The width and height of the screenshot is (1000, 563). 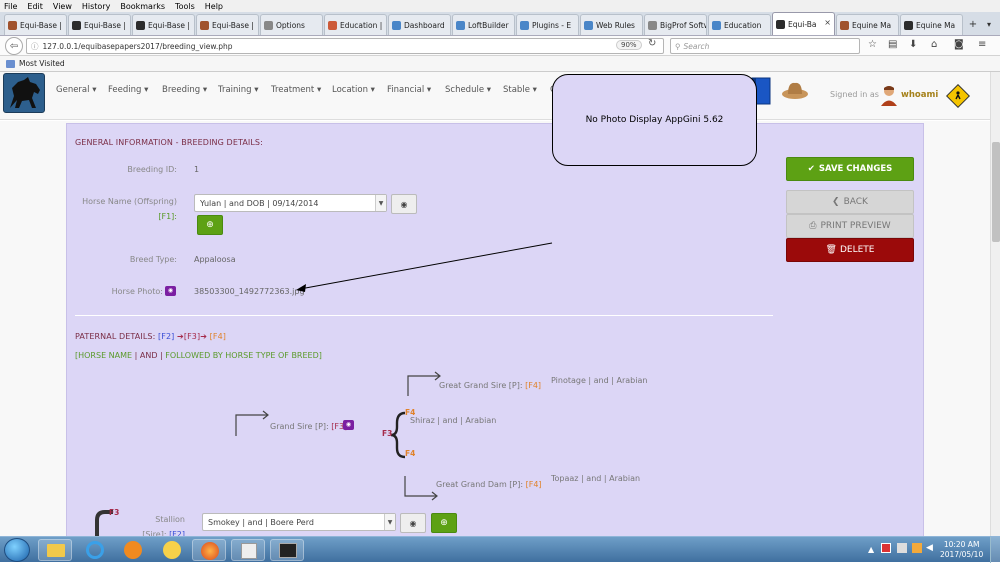 I want to click on home-icon: ⌂, so click(x=934, y=44).